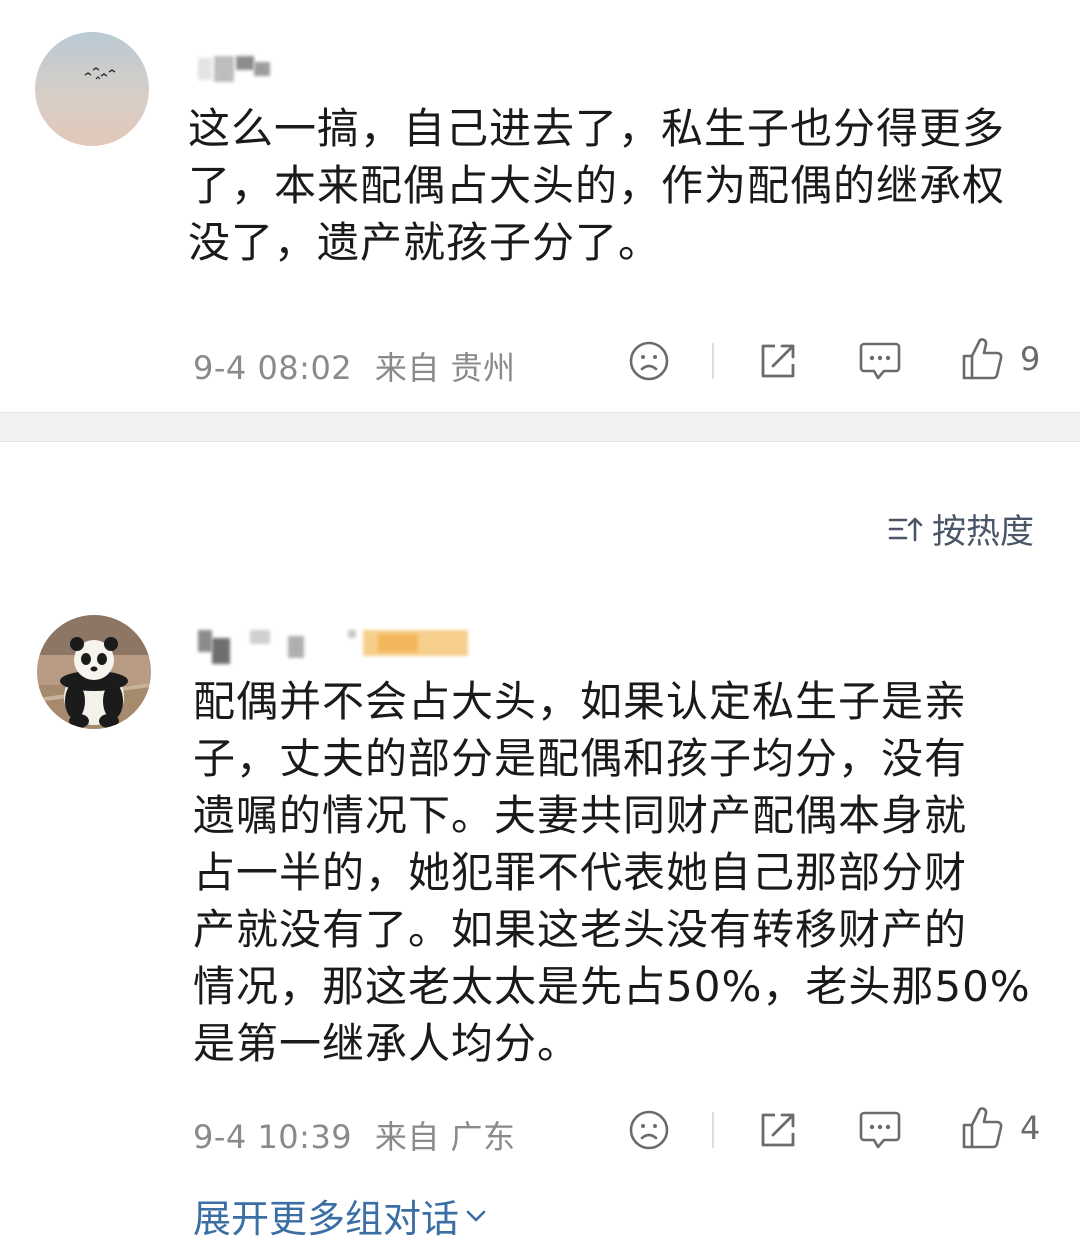 Image resolution: width=1080 pixels, height=1249 pixels. Describe the element at coordinates (983, 532) in the screenshot. I see `sort-label: 按热度` at that location.